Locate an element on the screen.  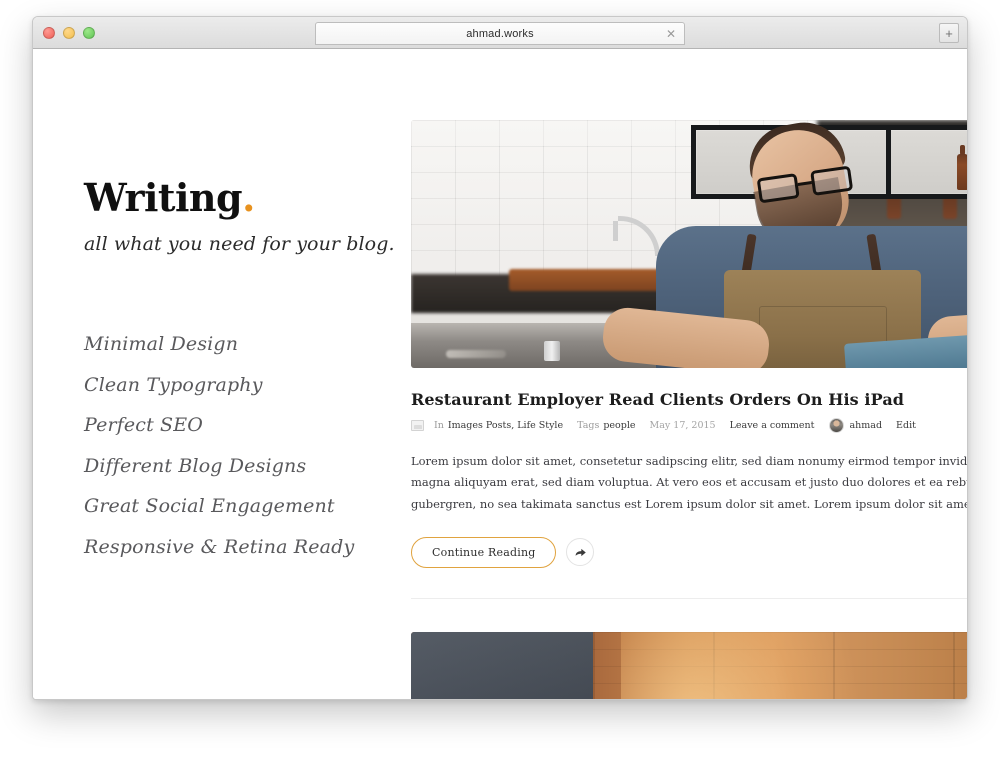
continue-reading-button: Continue Reading is located at coordinates (484, 552).